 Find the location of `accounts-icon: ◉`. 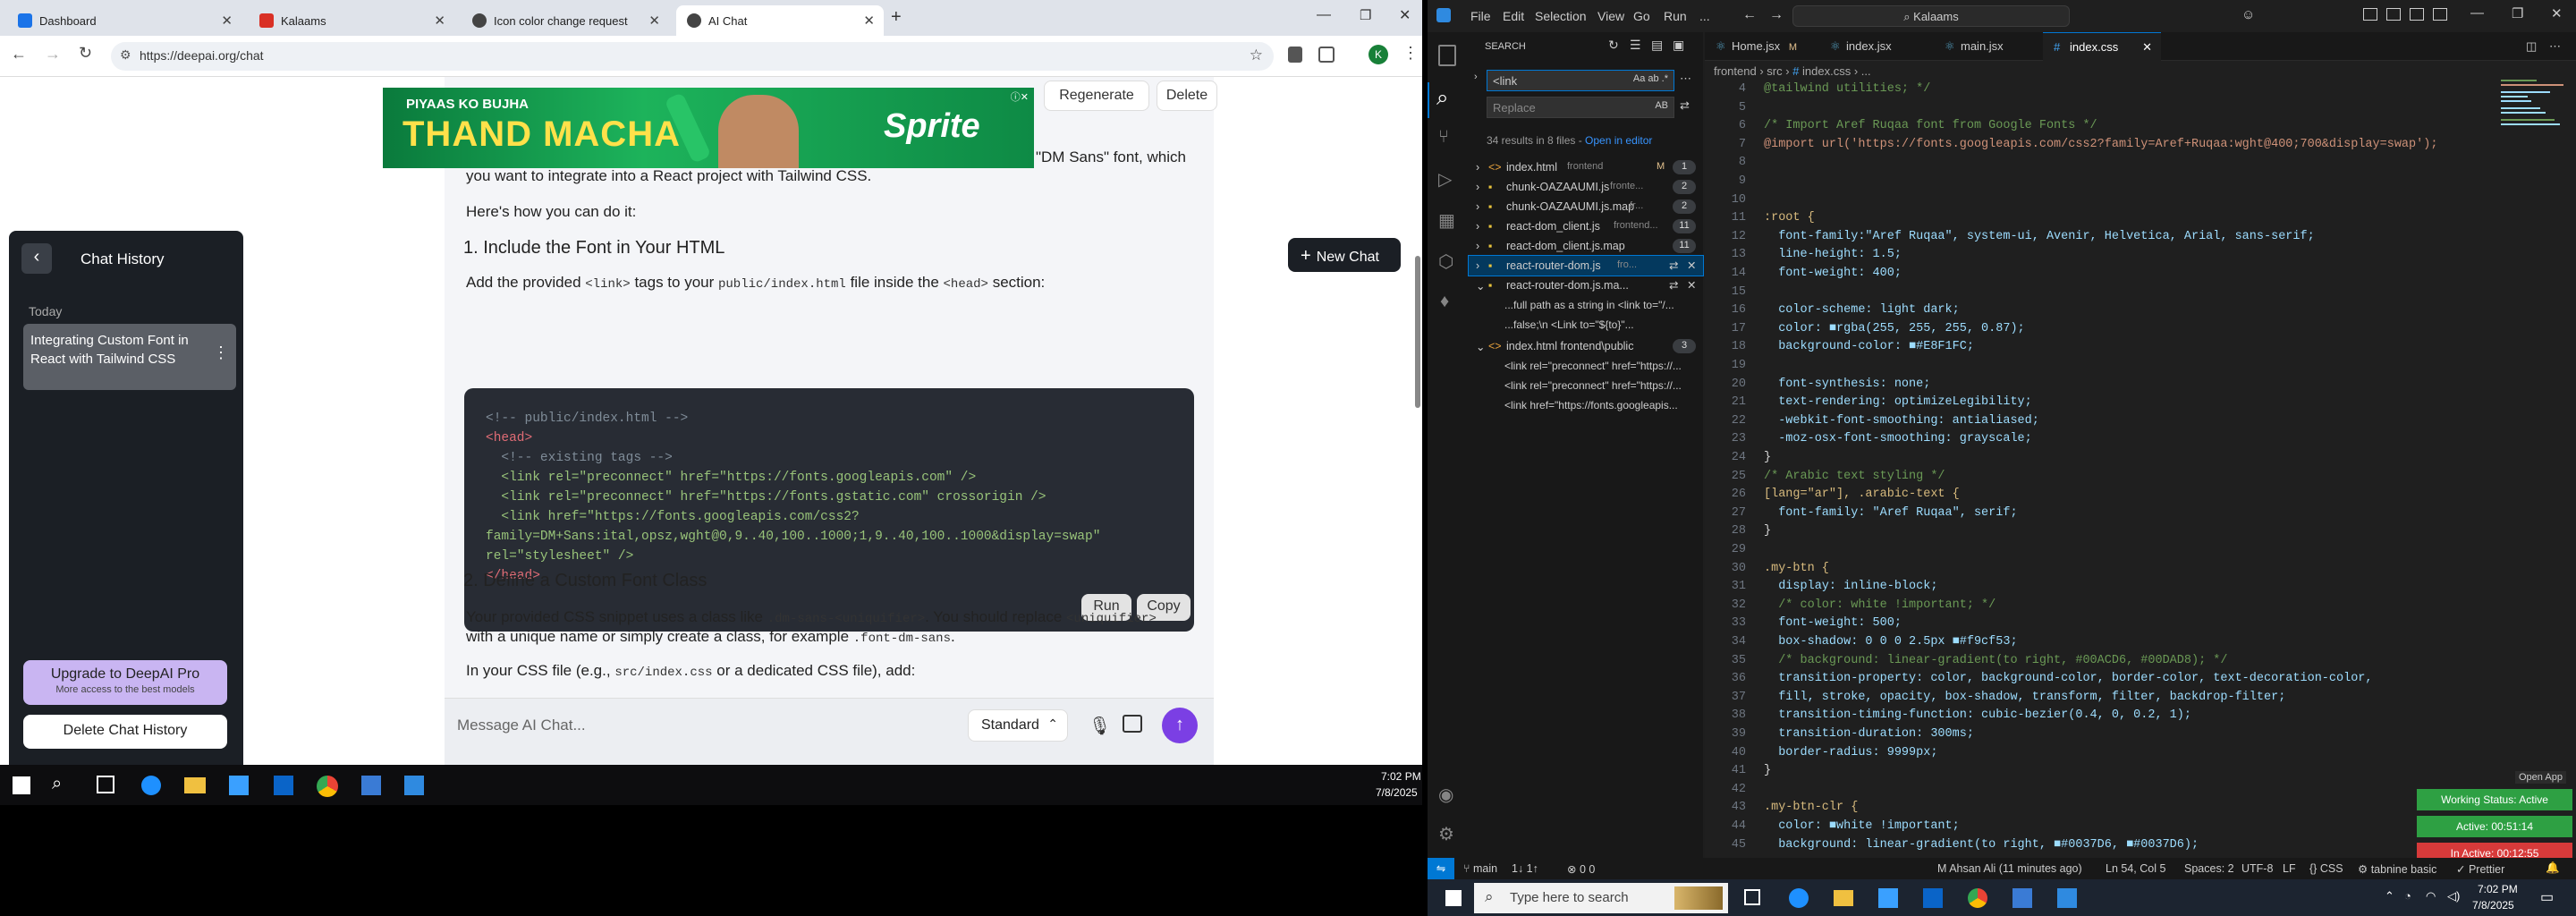

accounts-icon: ◉ is located at coordinates (1445, 795).